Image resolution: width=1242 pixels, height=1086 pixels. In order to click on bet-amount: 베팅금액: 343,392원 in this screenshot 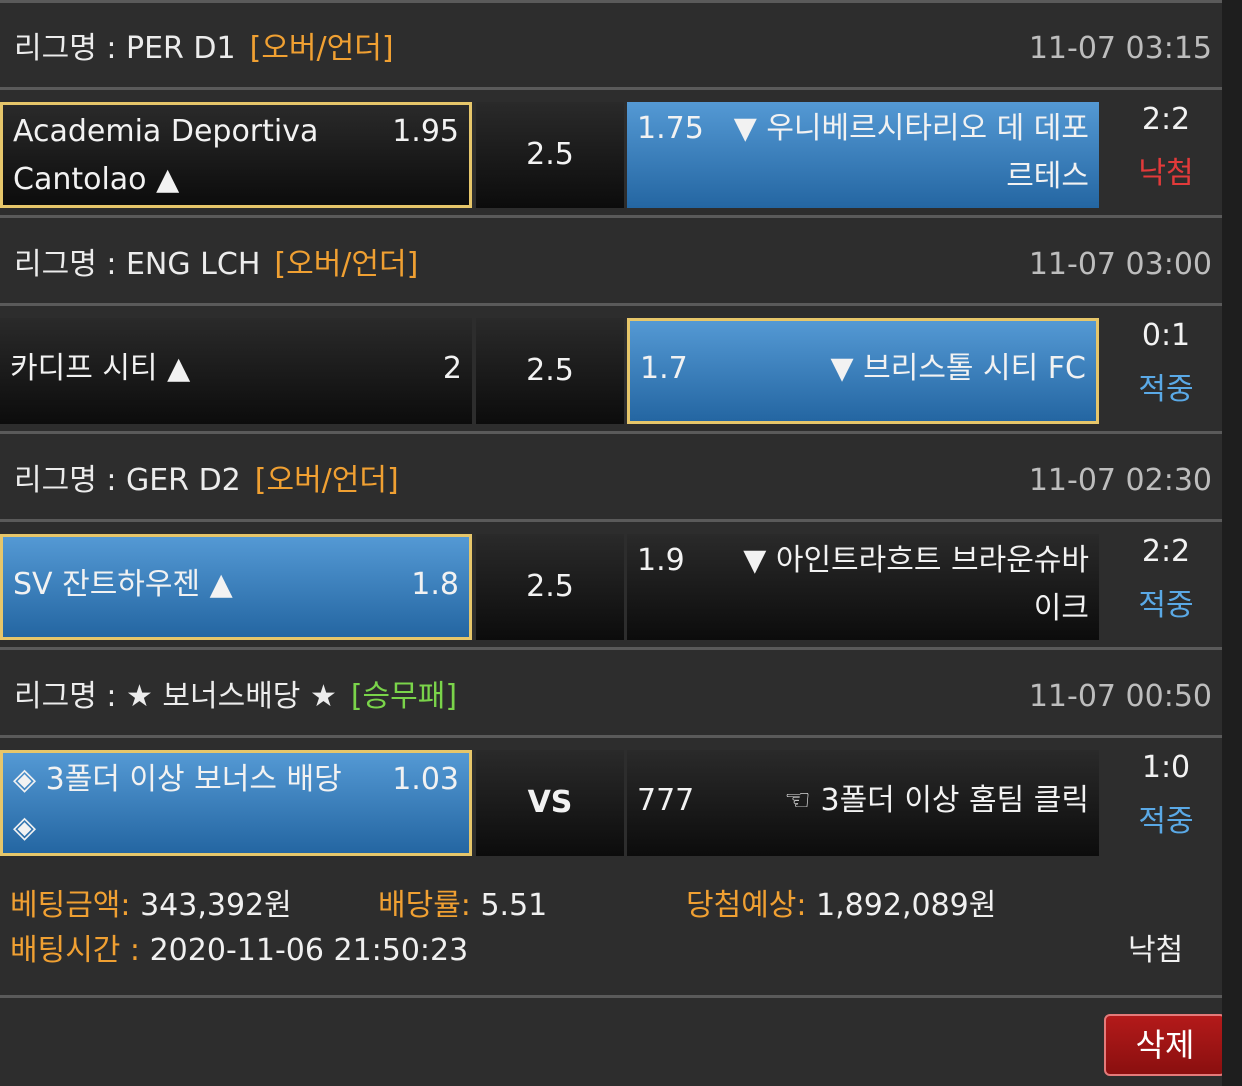, I will do `click(151, 902)`.